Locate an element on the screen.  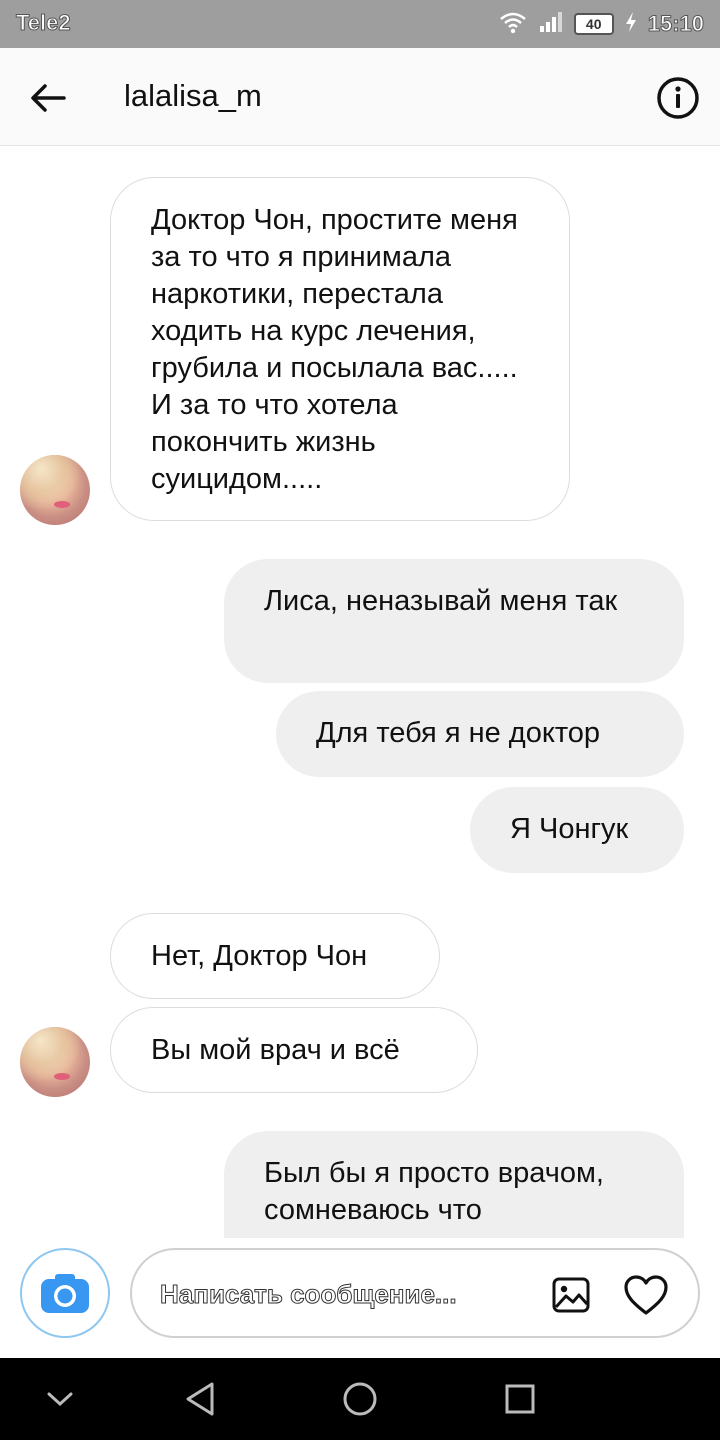
message-bubble-incoming: Вы мой врач и всё is located at coordinates (294, 1050).